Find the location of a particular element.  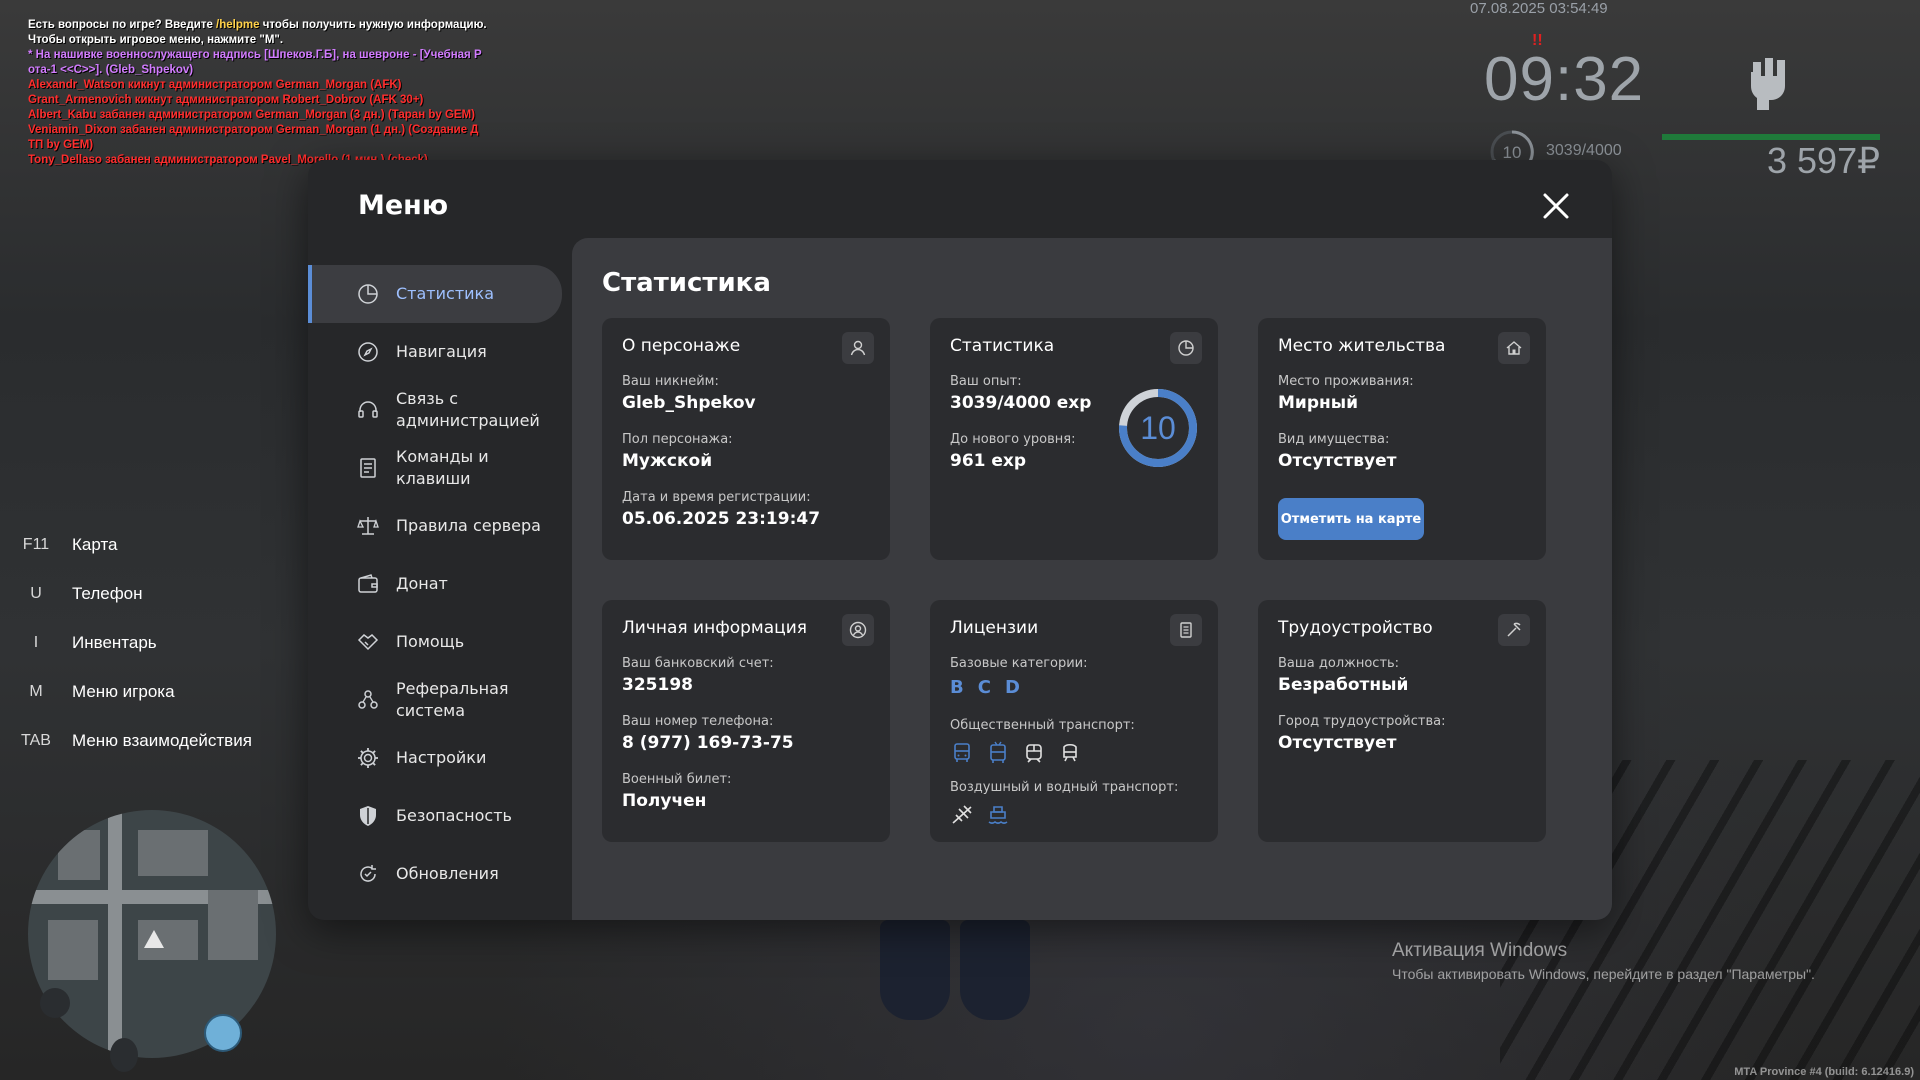

license-icon is located at coordinates (1186, 630).